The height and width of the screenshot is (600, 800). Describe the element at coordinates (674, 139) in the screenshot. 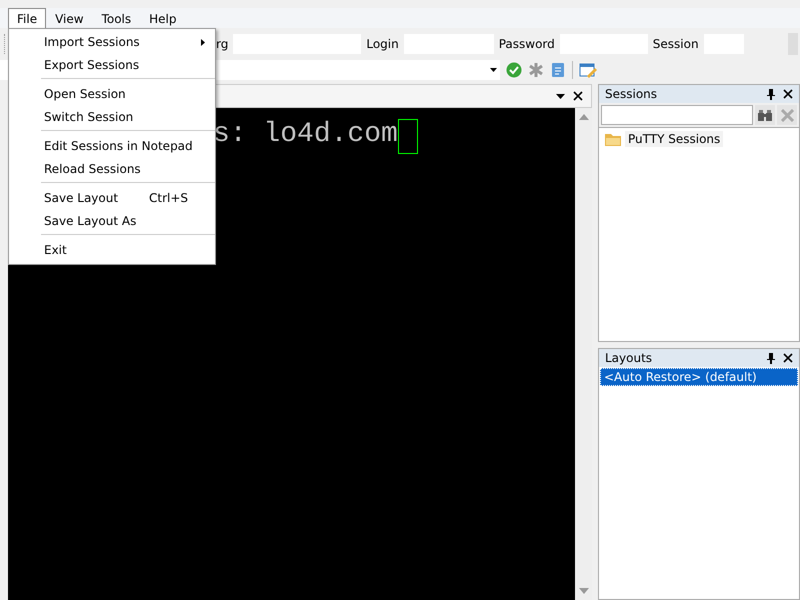

I see `tree-item: PuTTY Sessions` at that location.